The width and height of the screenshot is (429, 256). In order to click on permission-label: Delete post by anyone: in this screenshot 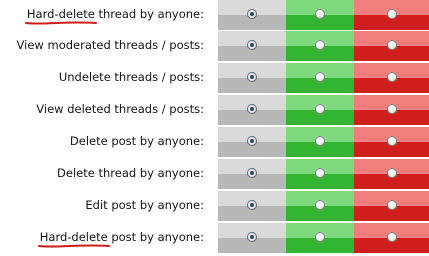, I will do `click(109, 141)`.